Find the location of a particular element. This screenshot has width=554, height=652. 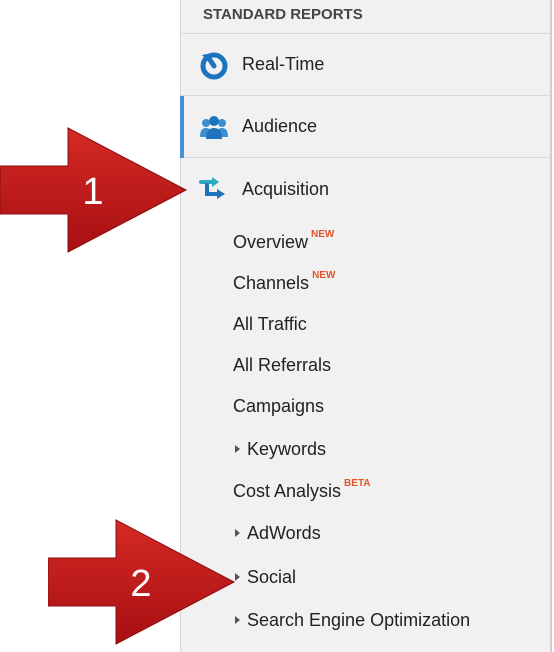

acquisition-icon is located at coordinates (212, 188).